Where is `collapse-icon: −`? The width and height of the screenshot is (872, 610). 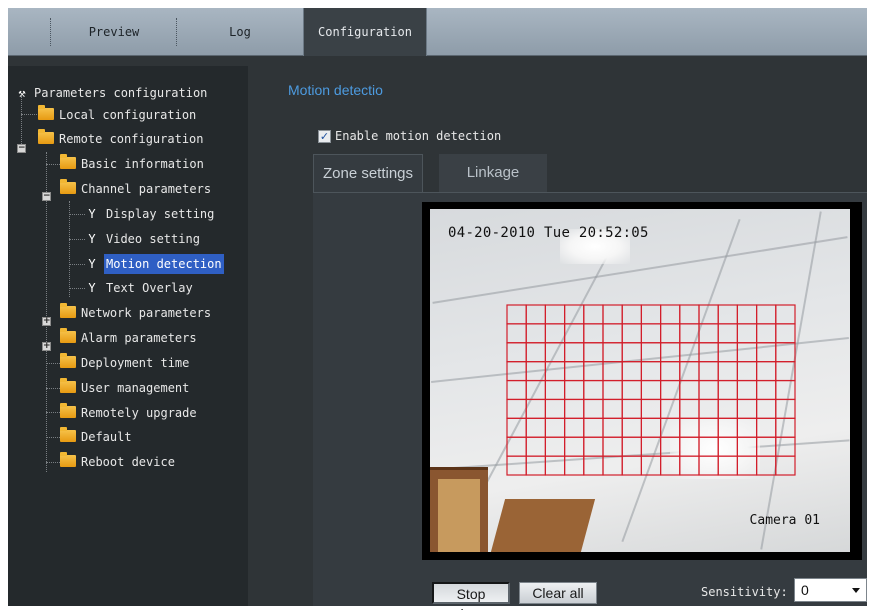
collapse-icon: − is located at coordinates (21, 148).